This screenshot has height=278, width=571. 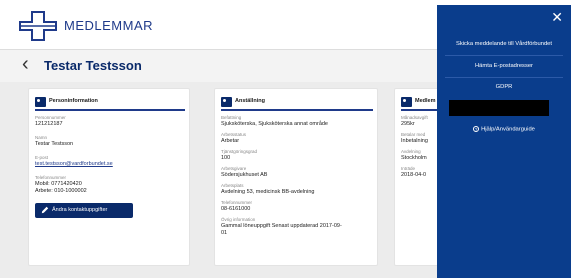 I want to click on field-value: Testar Testsson, so click(x=54, y=144).